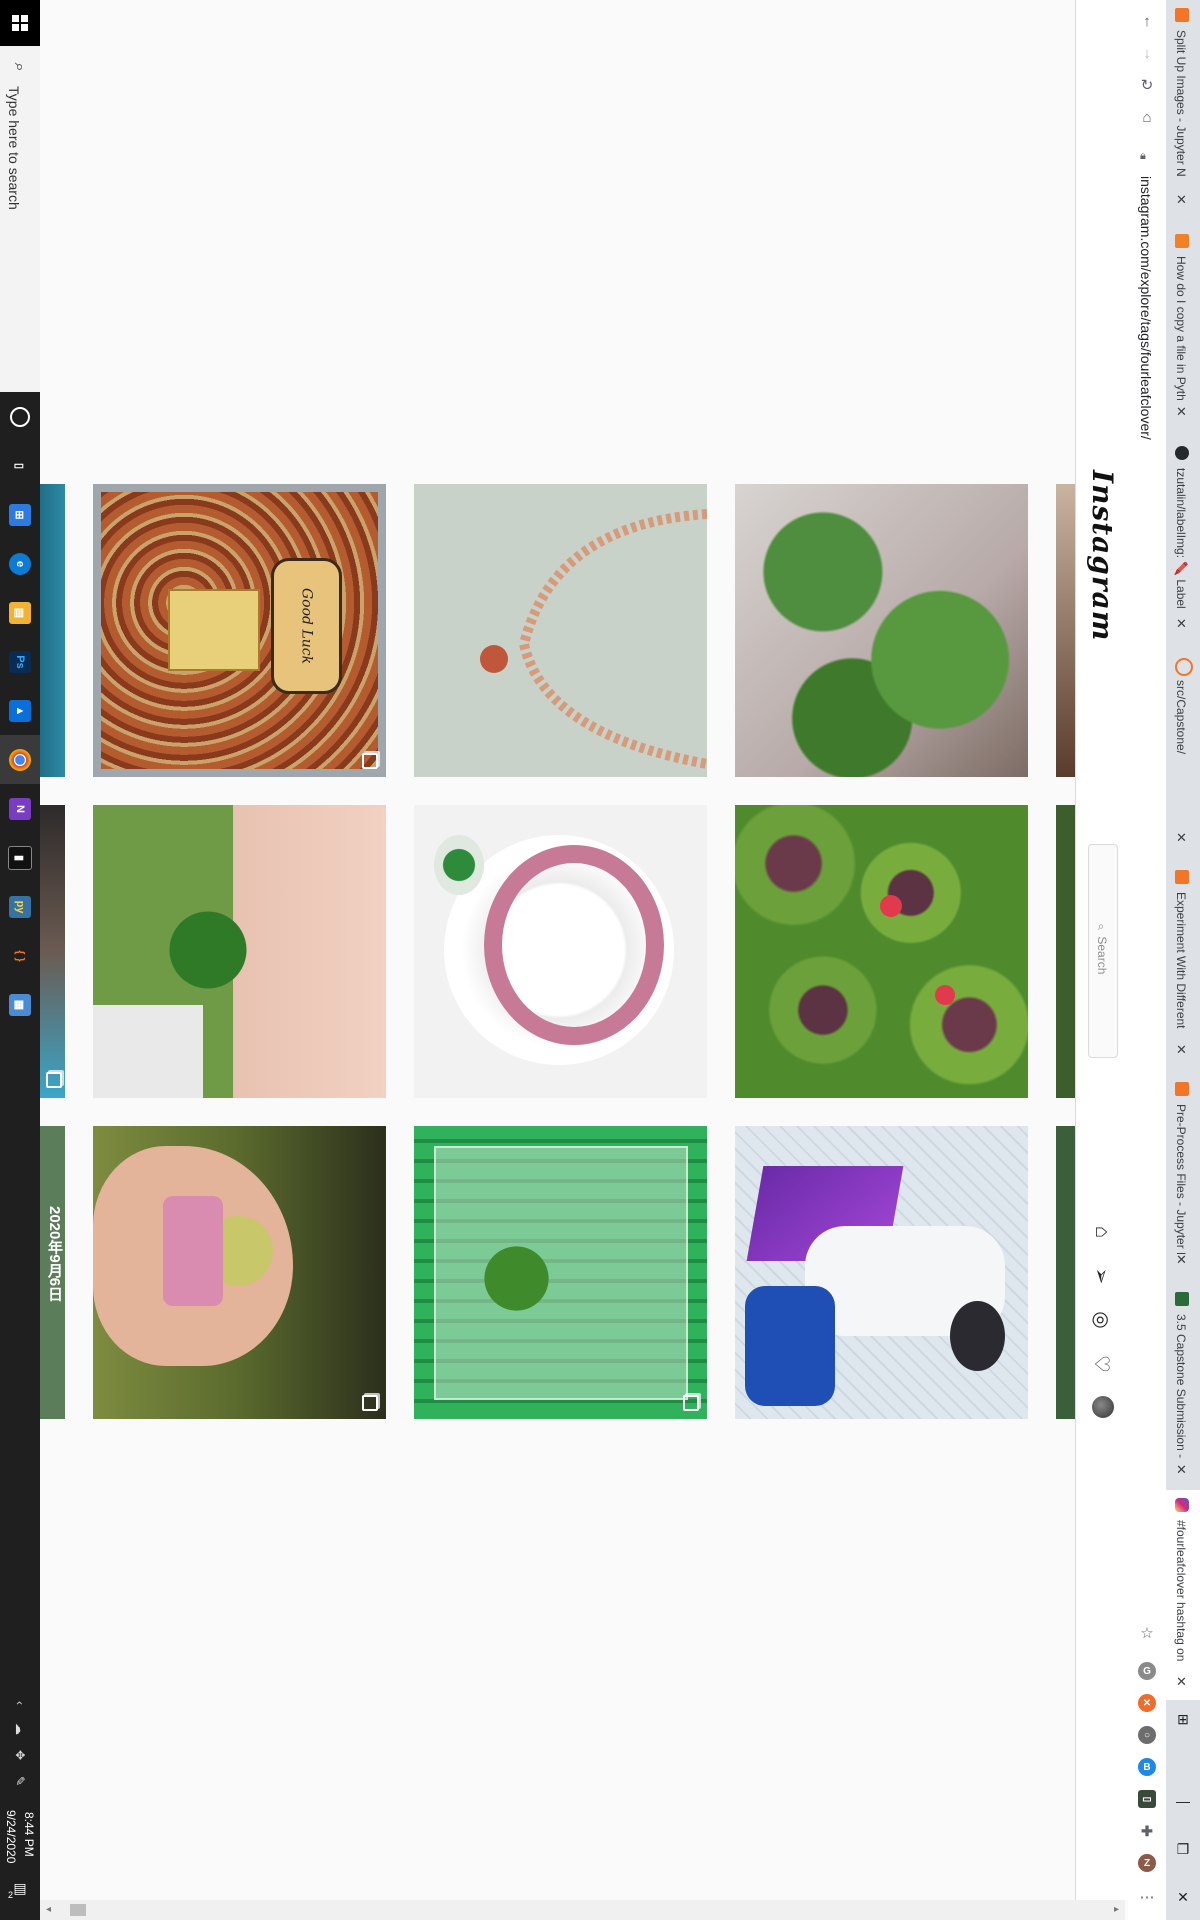  I want to click on post-purple-clover-flowers, so click(881, 951).